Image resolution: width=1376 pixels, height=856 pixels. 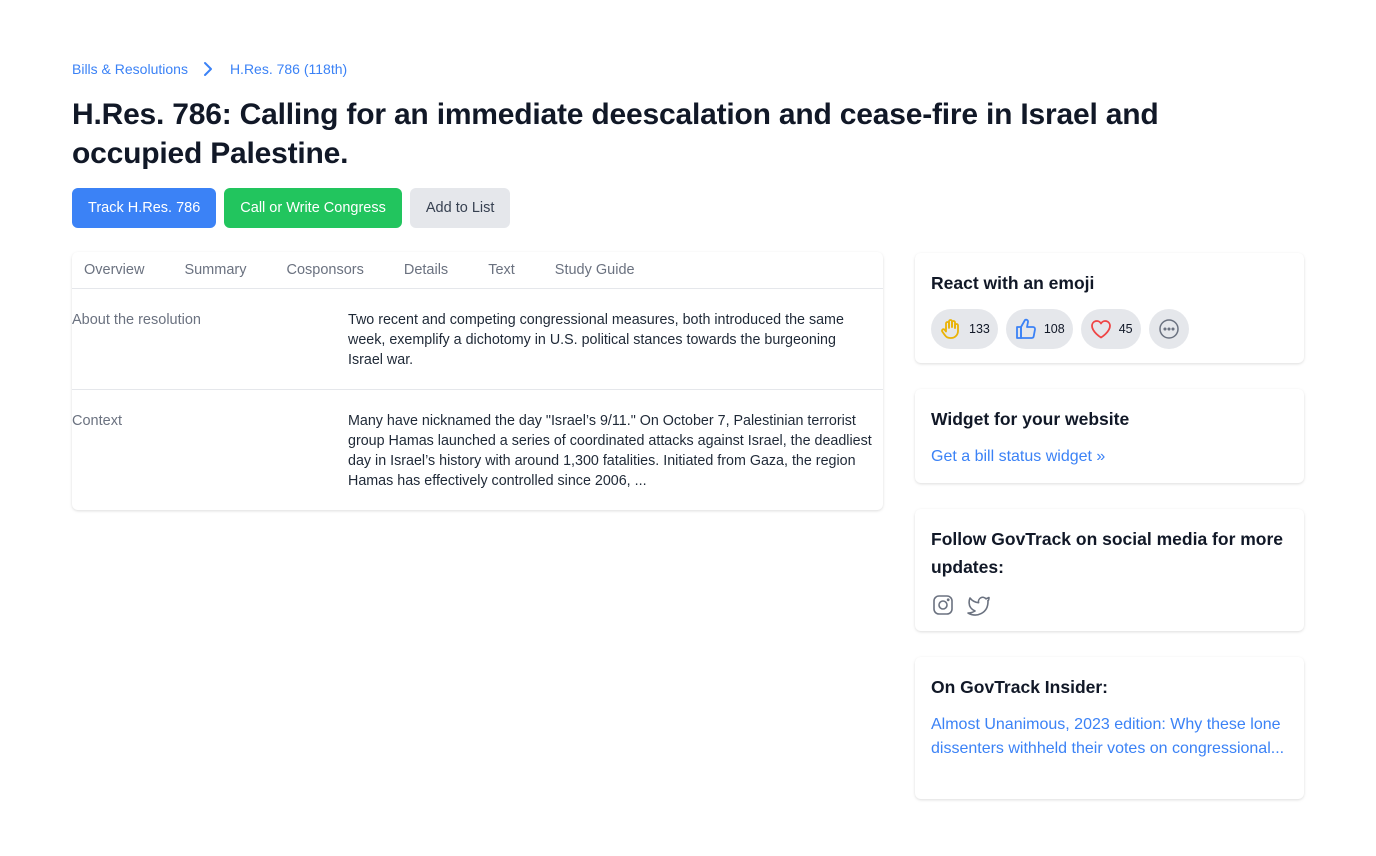 What do you see at coordinates (943, 605) in the screenshot?
I see `instagram-icon` at bounding box center [943, 605].